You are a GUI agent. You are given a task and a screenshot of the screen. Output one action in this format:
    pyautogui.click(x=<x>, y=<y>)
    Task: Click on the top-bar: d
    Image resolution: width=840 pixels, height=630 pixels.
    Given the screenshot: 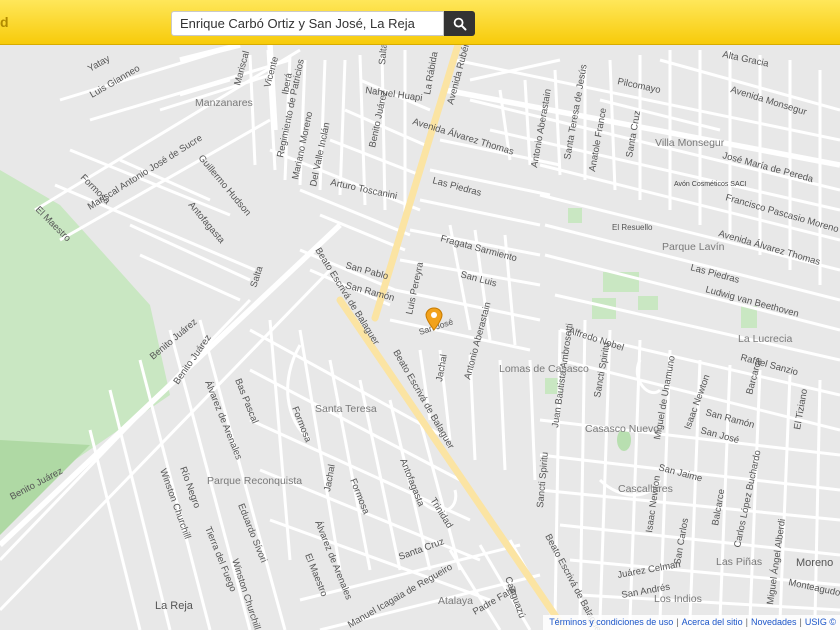 What is the action you would take?
    pyautogui.click(x=420, y=22)
    